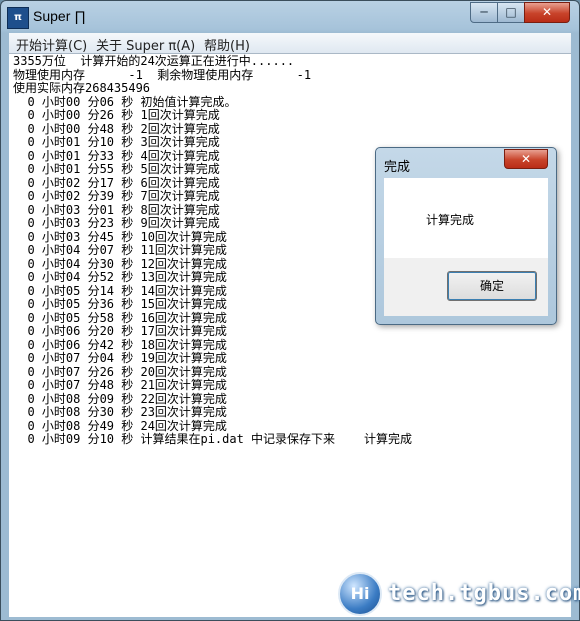 This screenshot has width=580, height=621. Describe the element at coordinates (120, 358) in the screenshot. I see `log-line: 0 小时07 分04 秒 19回次计算完成` at that location.